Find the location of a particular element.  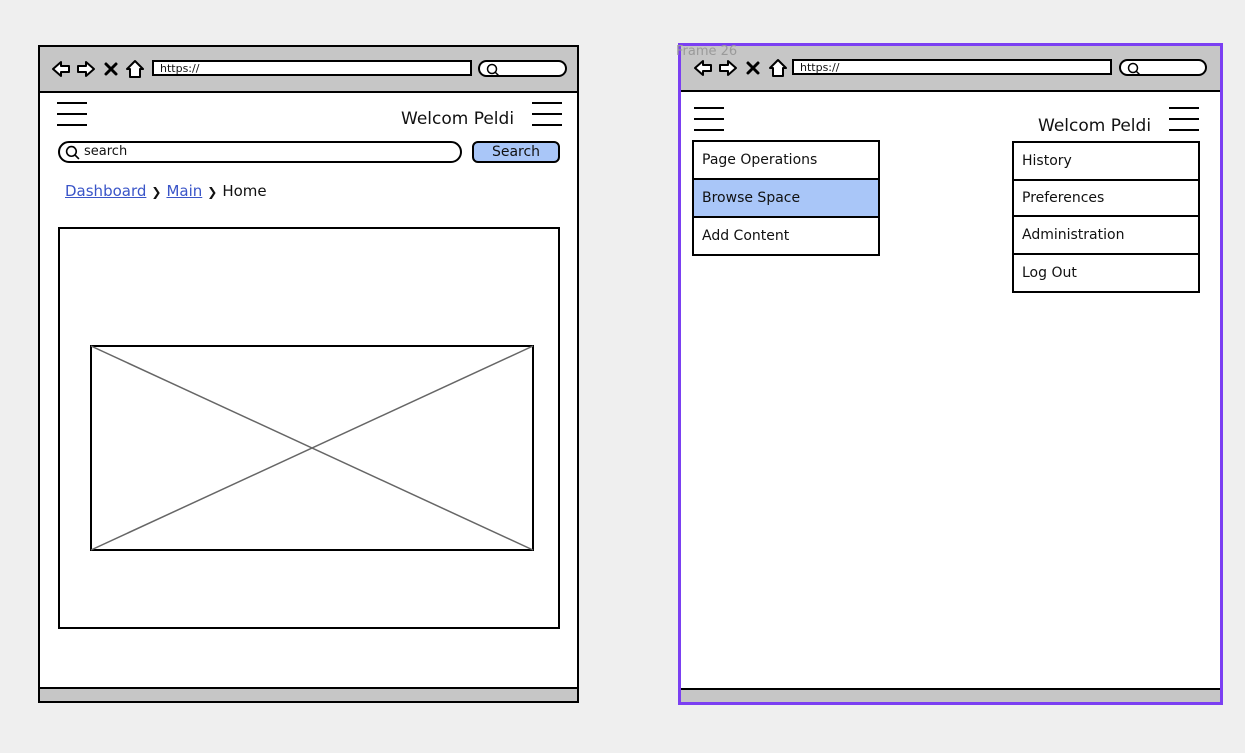

menu-item-add-content: Add Content is located at coordinates (786, 236).